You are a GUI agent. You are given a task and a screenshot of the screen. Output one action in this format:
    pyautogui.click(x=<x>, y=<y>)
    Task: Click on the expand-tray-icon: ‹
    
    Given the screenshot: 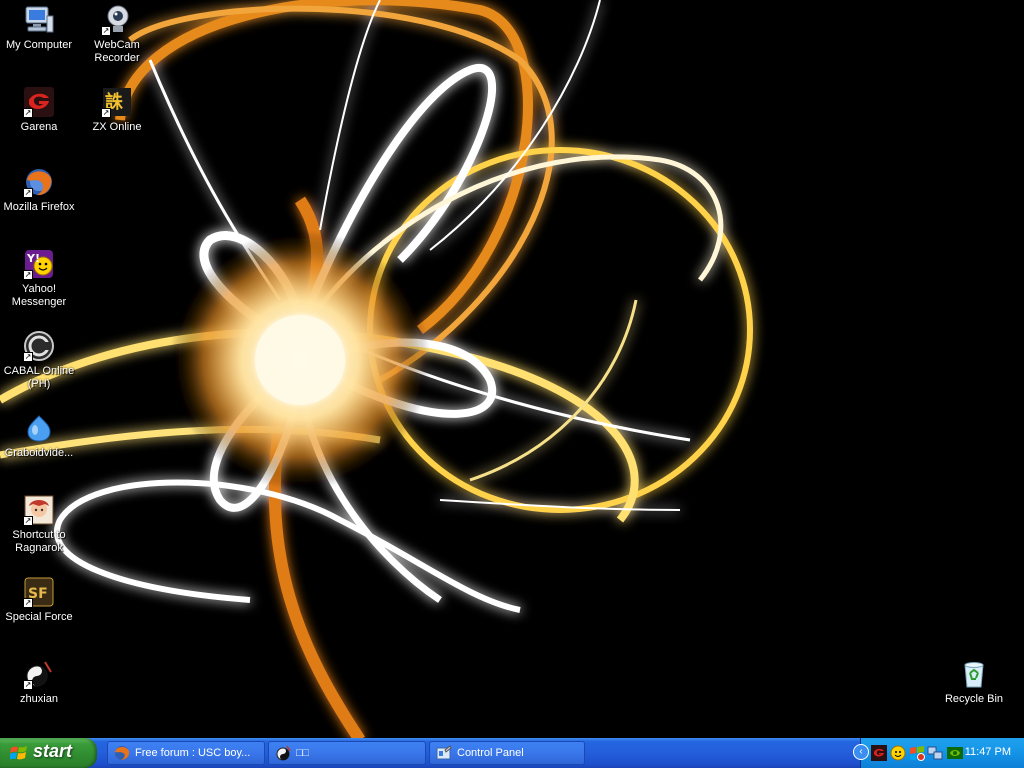 What is the action you would take?
    pyautogui.click(x=861, y=752)
    